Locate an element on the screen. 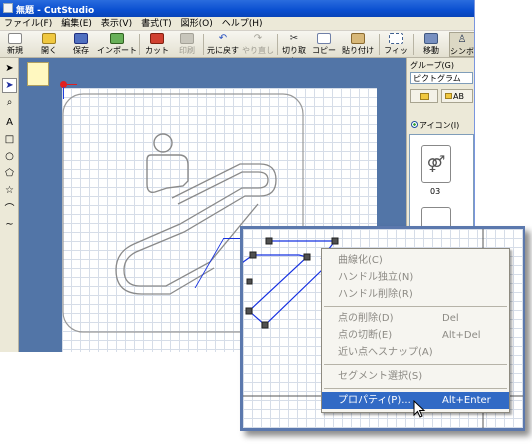  menu-format: 書式(T) is located at coordinates (156, 23).